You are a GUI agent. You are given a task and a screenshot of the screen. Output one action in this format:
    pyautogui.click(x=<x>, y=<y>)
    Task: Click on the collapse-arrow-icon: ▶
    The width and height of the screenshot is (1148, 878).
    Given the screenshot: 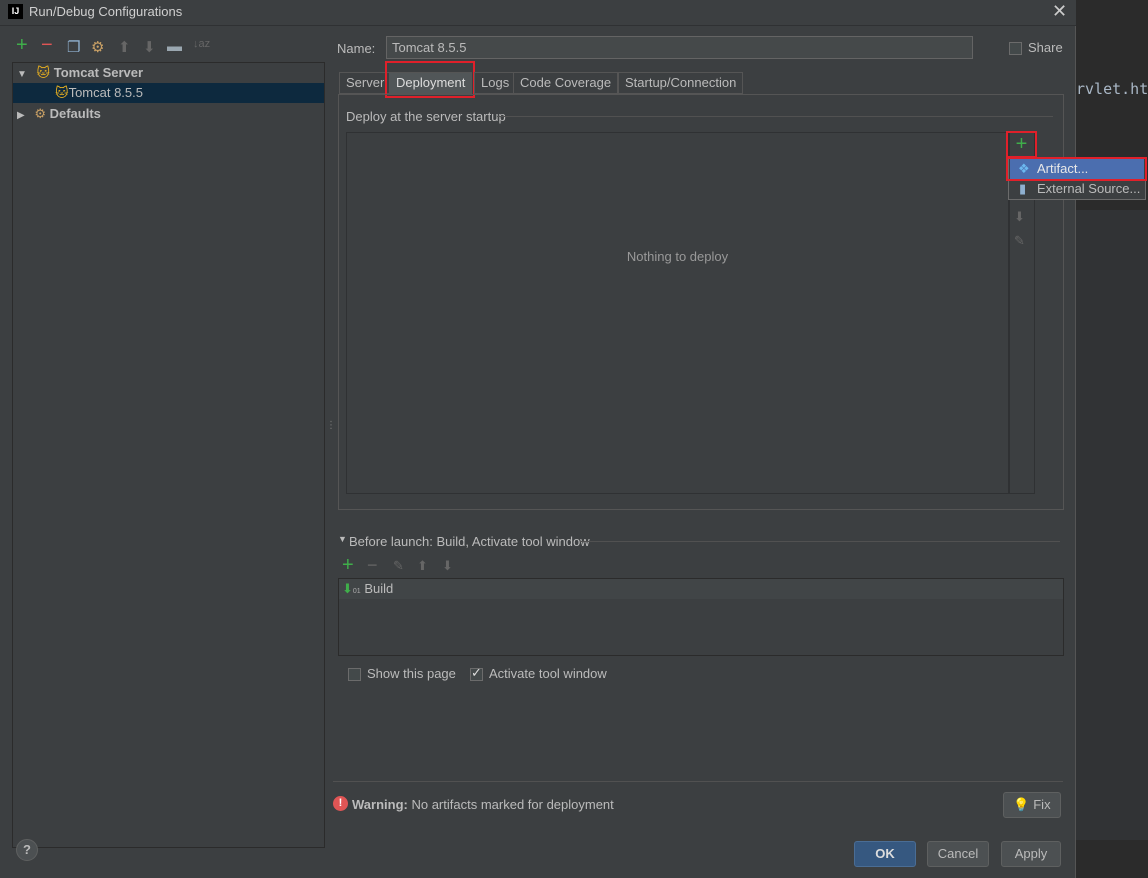 What is the action you would take?
    pyautogui.click(x=21, y=115)
    